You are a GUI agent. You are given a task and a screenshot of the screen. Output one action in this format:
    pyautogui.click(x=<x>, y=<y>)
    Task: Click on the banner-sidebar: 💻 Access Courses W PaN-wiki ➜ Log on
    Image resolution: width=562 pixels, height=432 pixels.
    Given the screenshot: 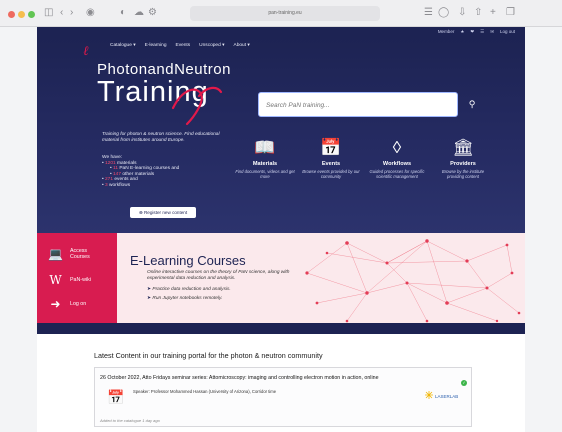 What is the action you would take?
    pyautogui.click(x=77, y=278)
    